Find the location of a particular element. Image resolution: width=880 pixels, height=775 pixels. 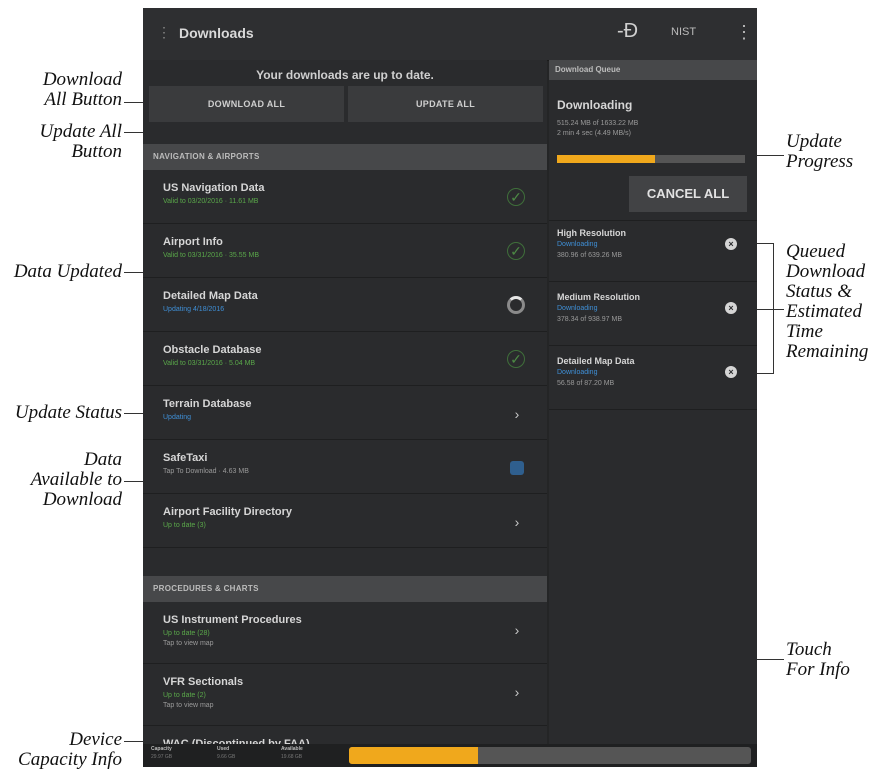

item-title: Detailed Map Data is located at coordinates (210, 296).